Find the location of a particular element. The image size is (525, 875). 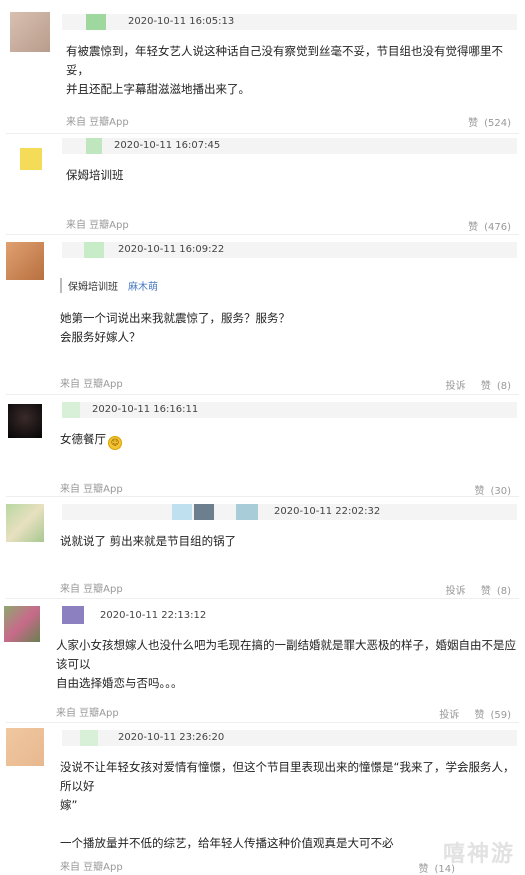

like-button: 赞 (30) is located at coordinates (489, 489).